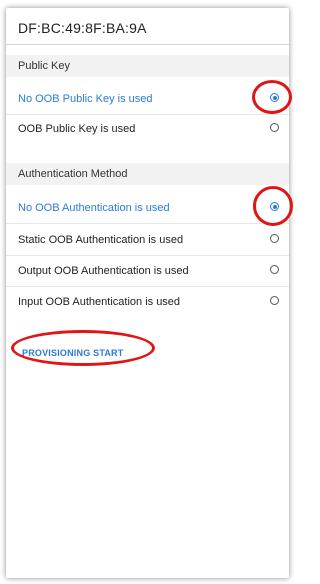  What do you see at coordinates (101, 240) in the screenshot?
I see `option-label: Static OOB Authentication is used` at bounding box center [101, 240].